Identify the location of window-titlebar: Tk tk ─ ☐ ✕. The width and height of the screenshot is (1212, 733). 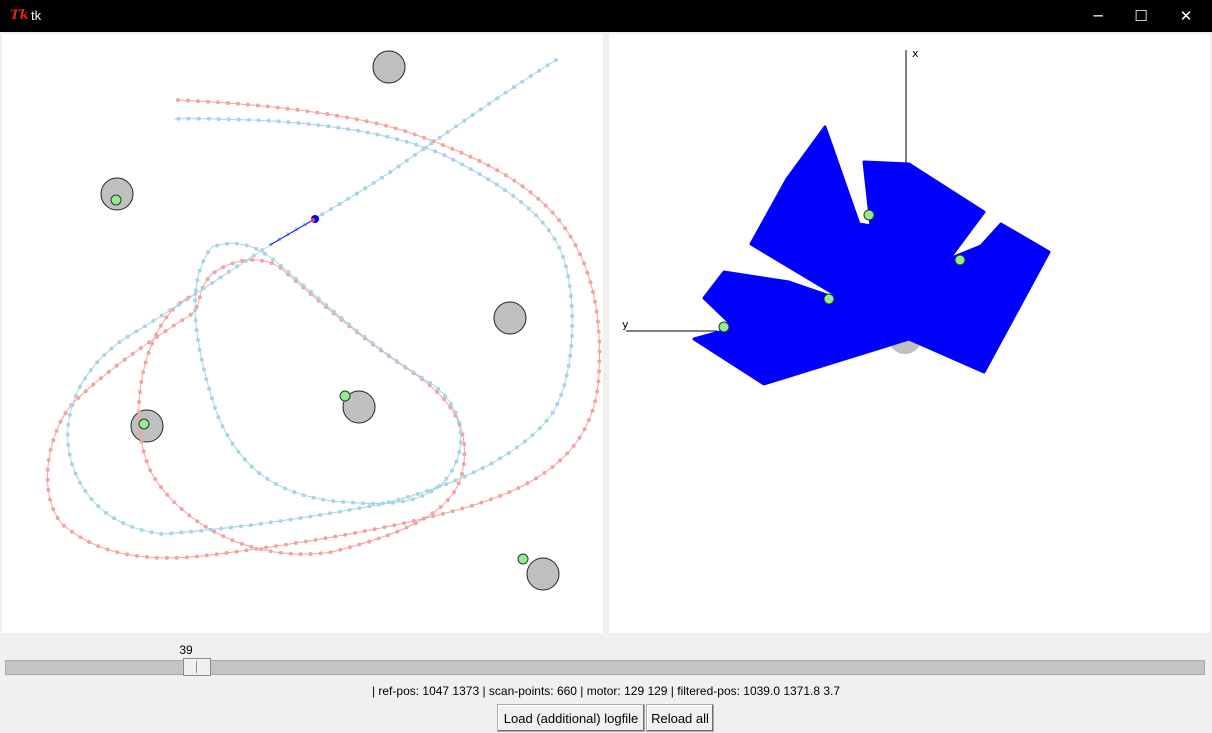
(606, 16).